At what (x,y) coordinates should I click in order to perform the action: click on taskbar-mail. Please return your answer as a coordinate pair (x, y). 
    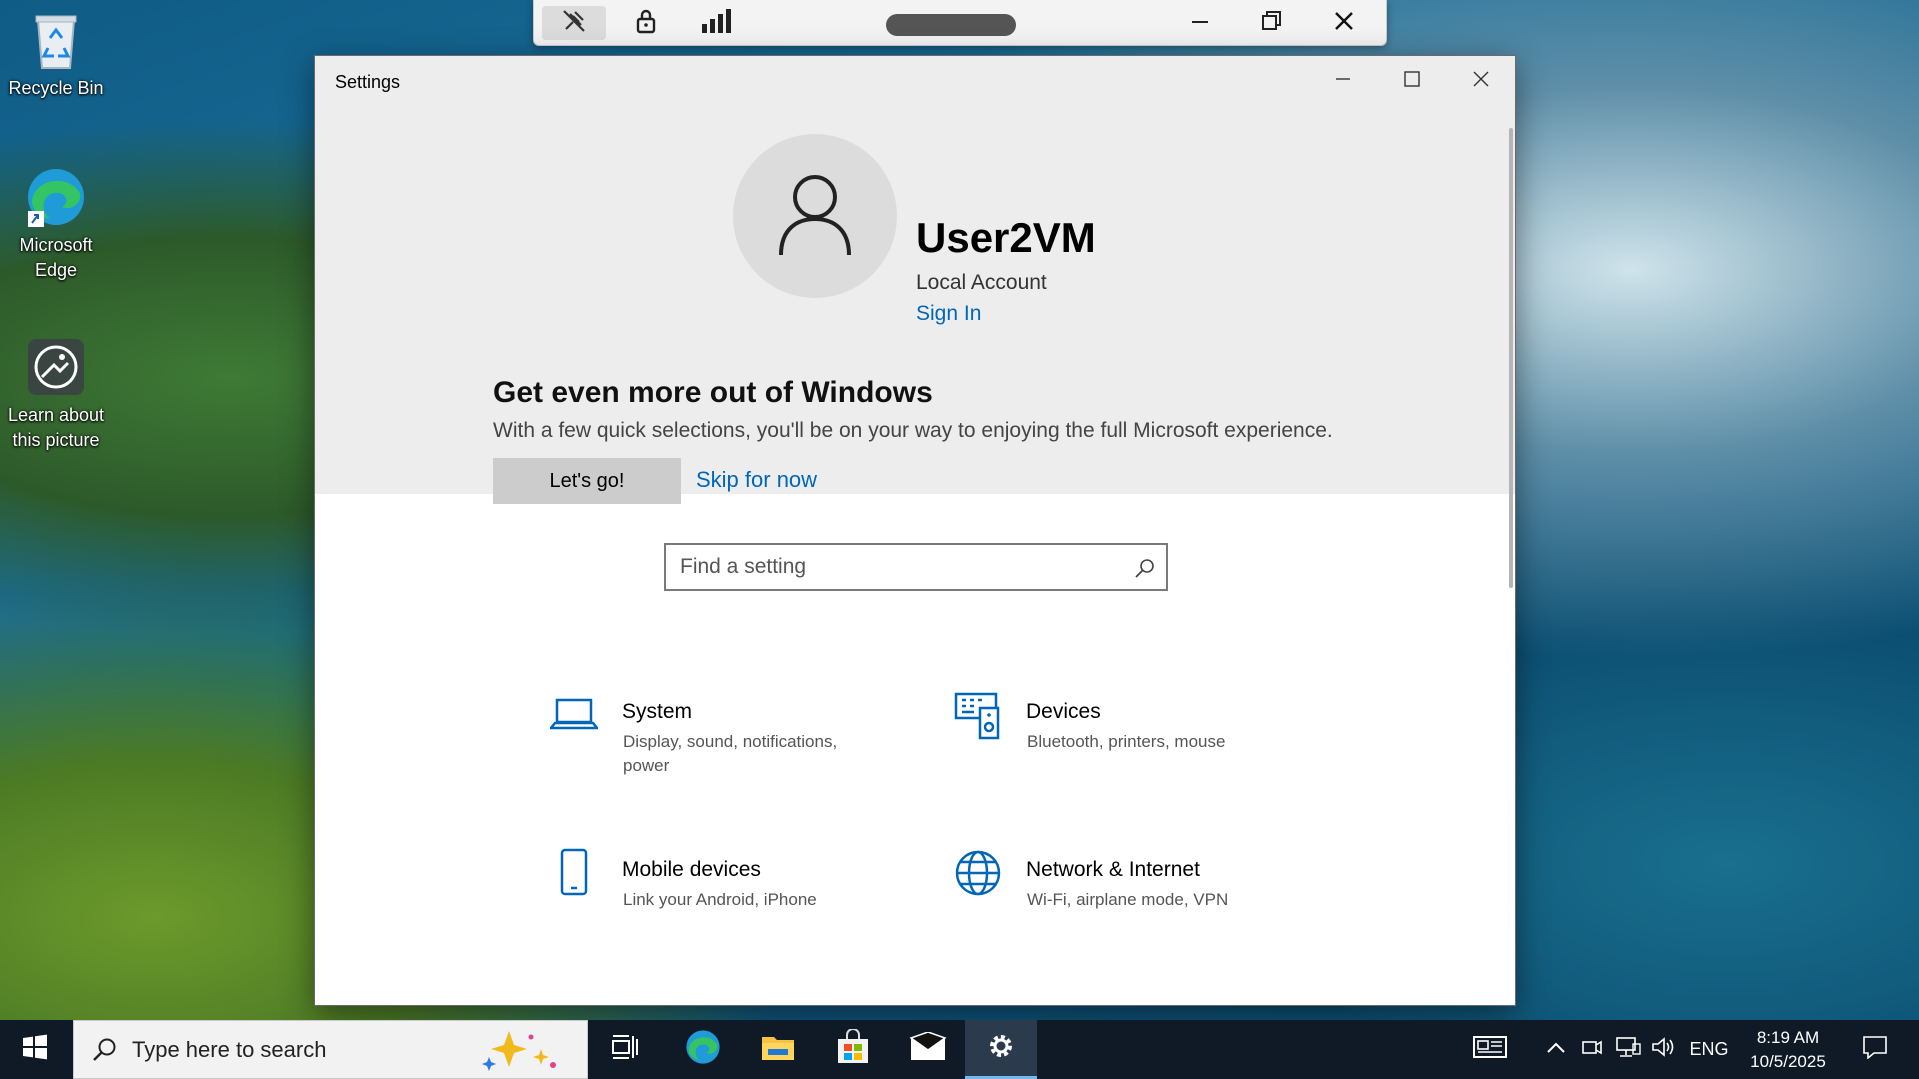
    Looking at the image, I should click on (927, 1049).